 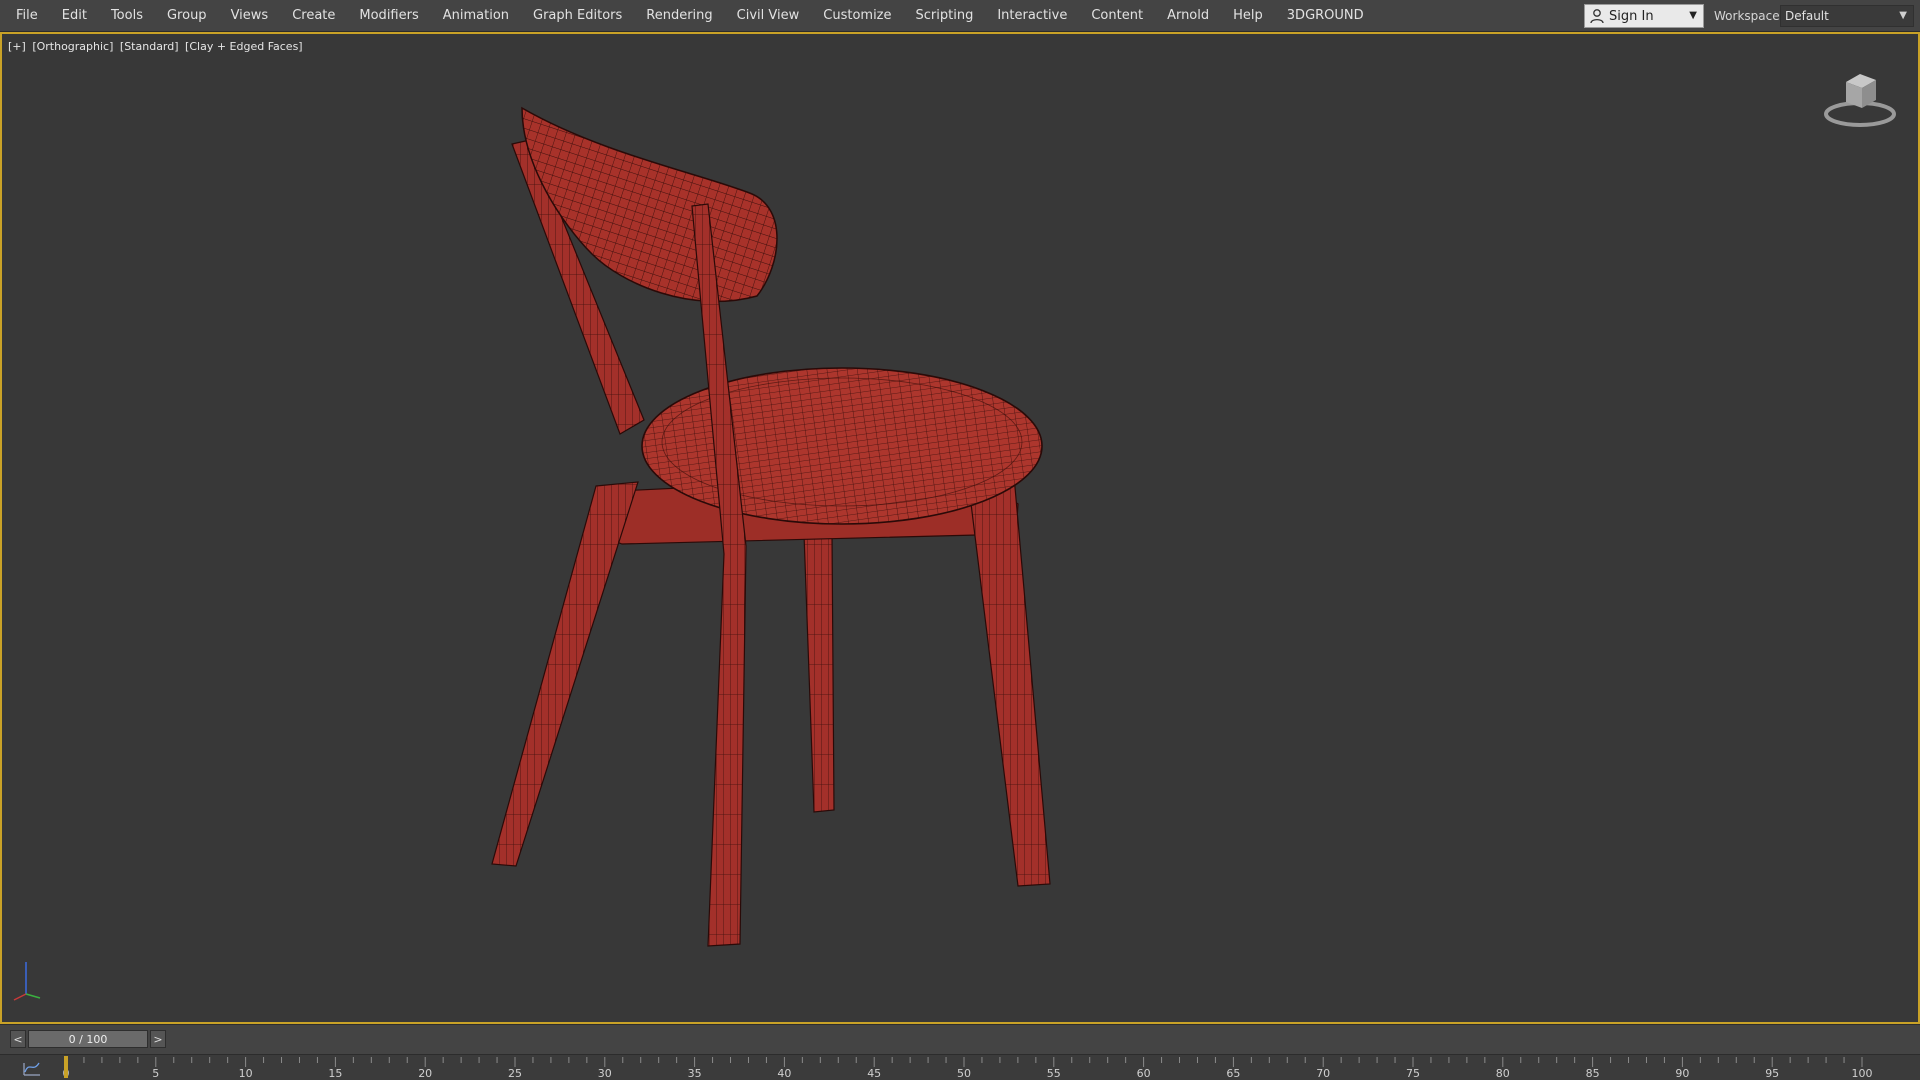 I want to click on workspaces-dropdown: Default ▼, so click(x=1847, y=16).